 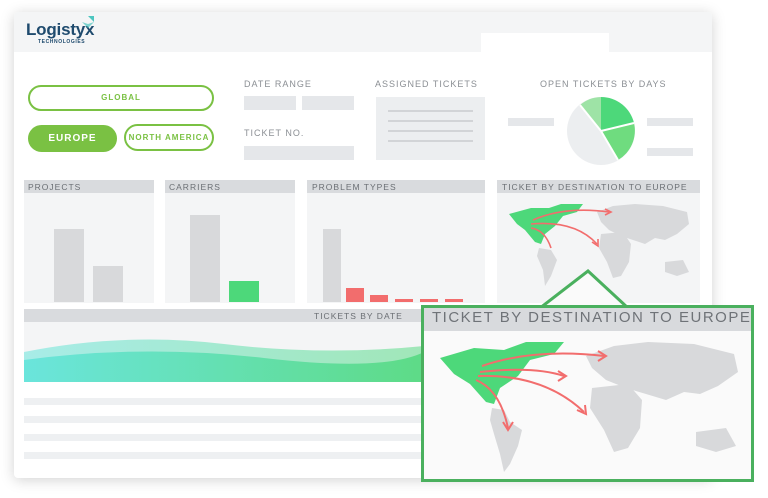 What do you see at coordinates (88, 22) in the screenshot?
I see `logo-icon` at bounding box center [88, 22].